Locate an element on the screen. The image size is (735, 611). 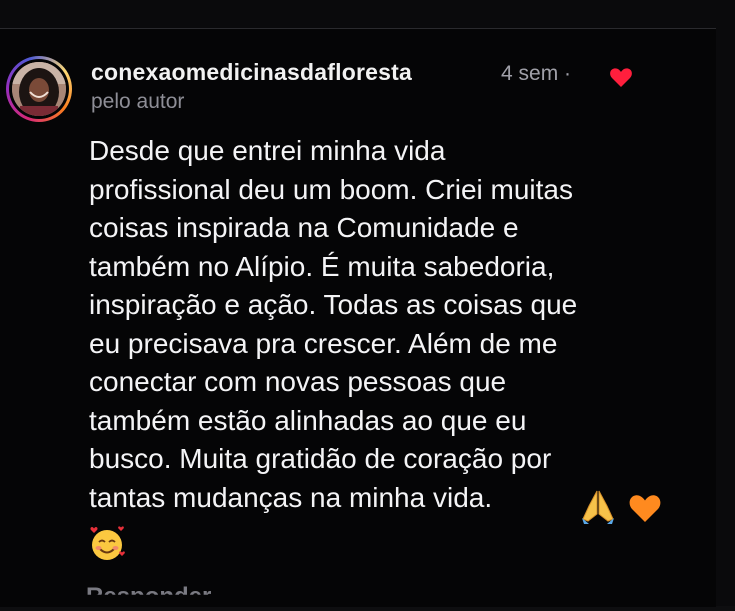
comment-line: Desde que entrei minha vida is located at coordinates (267, 150).